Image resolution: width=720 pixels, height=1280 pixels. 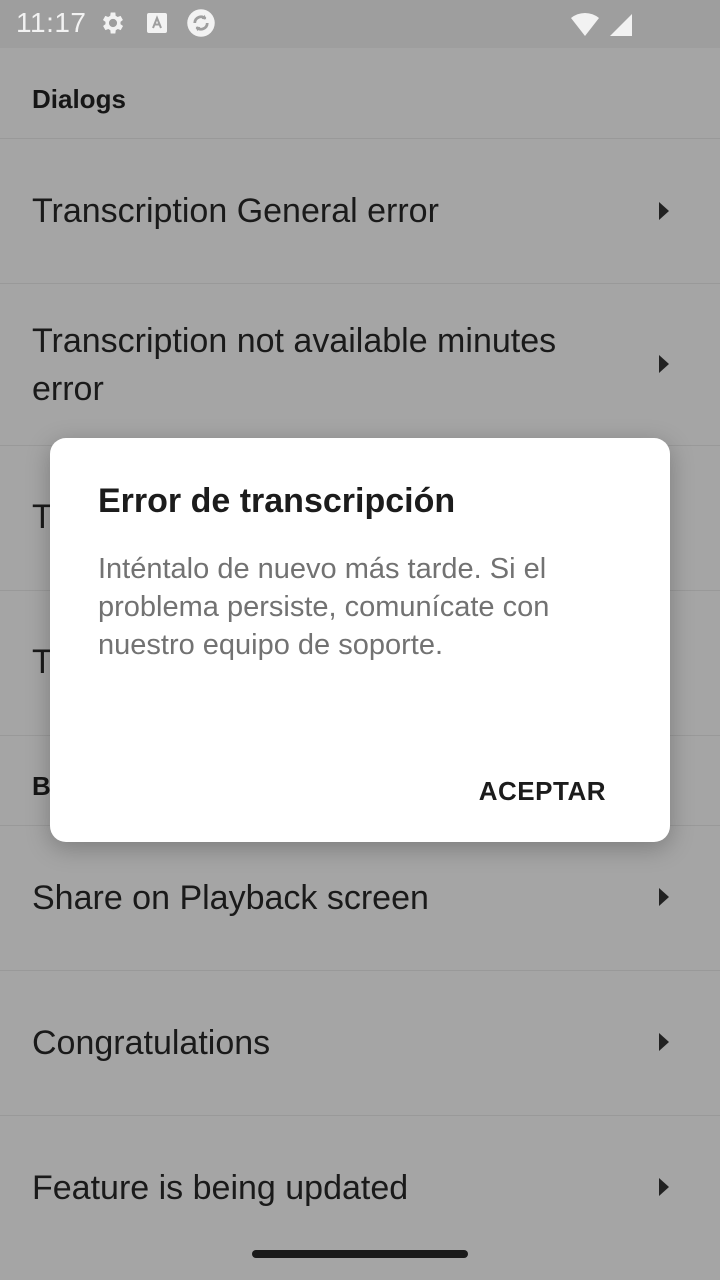 What do you see at coordinates (360, 93) in the screenshot?
I see `category-header-dialogs: Dialogs` at bounding box center [360, 93].